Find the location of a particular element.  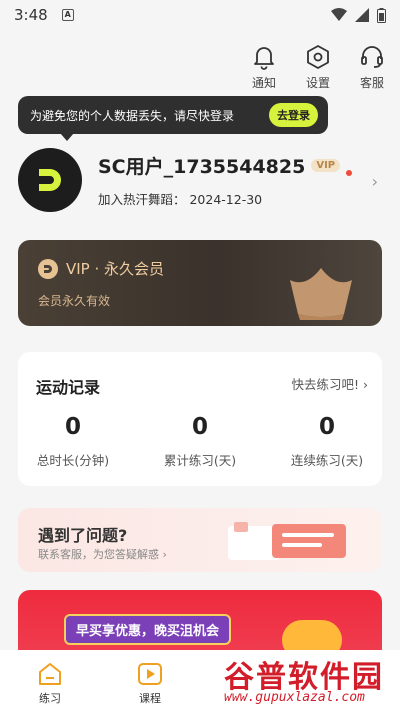

tab-course: 课程 is located at coordinates (150, 681).